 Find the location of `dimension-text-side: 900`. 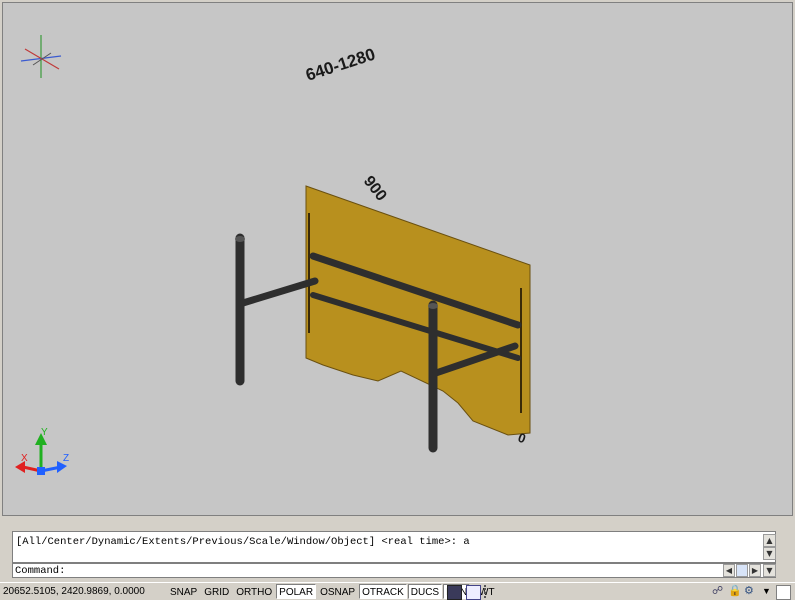

dimension-text-side: 900 is located at coordinates (375, 189).